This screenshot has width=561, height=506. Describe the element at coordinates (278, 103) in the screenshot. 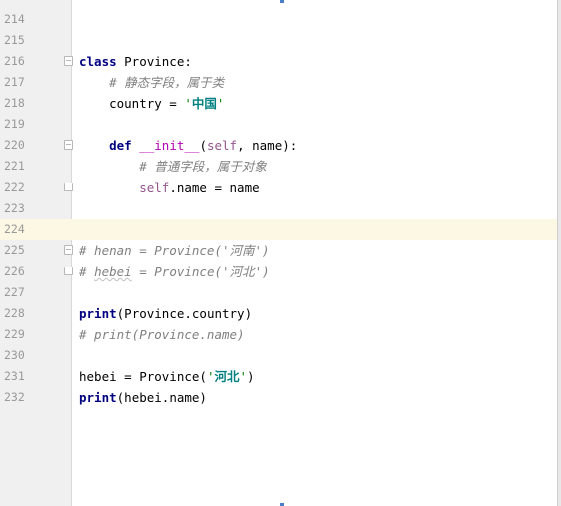

I see `code-line: 218 country = '中国'` at that location.